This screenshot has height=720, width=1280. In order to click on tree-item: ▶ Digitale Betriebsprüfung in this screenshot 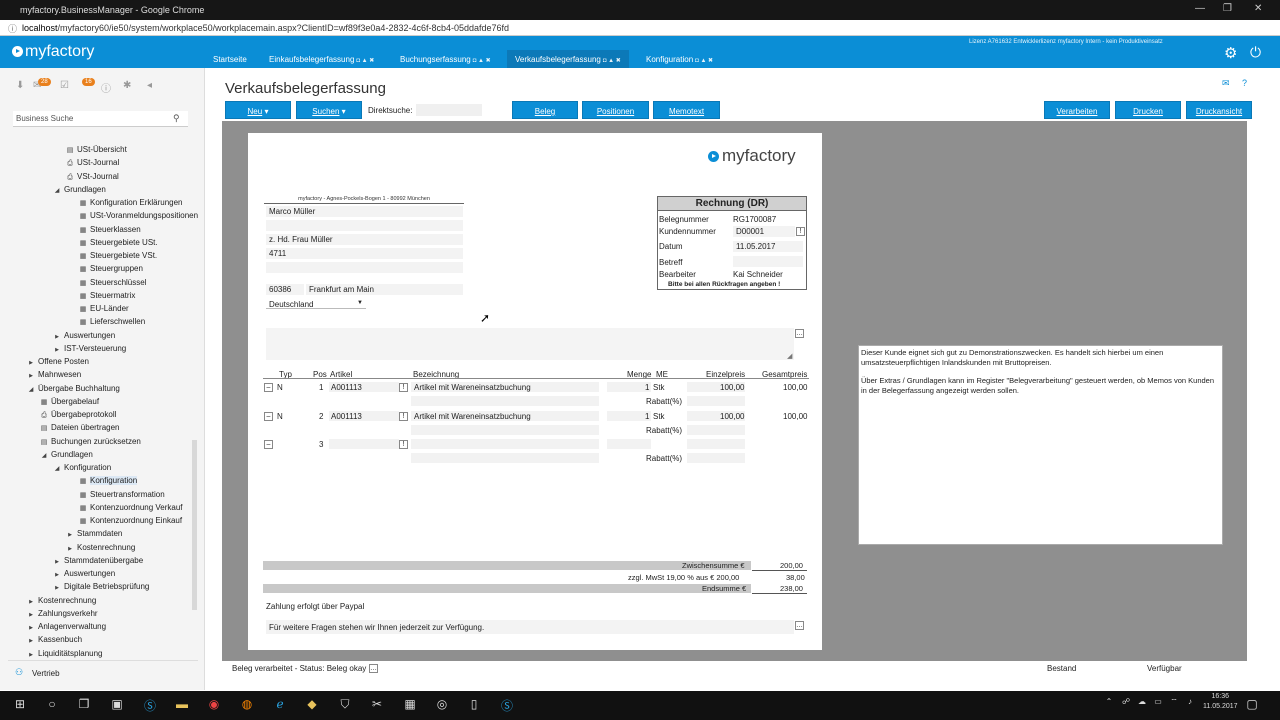, I will do `click(101, 586)`.